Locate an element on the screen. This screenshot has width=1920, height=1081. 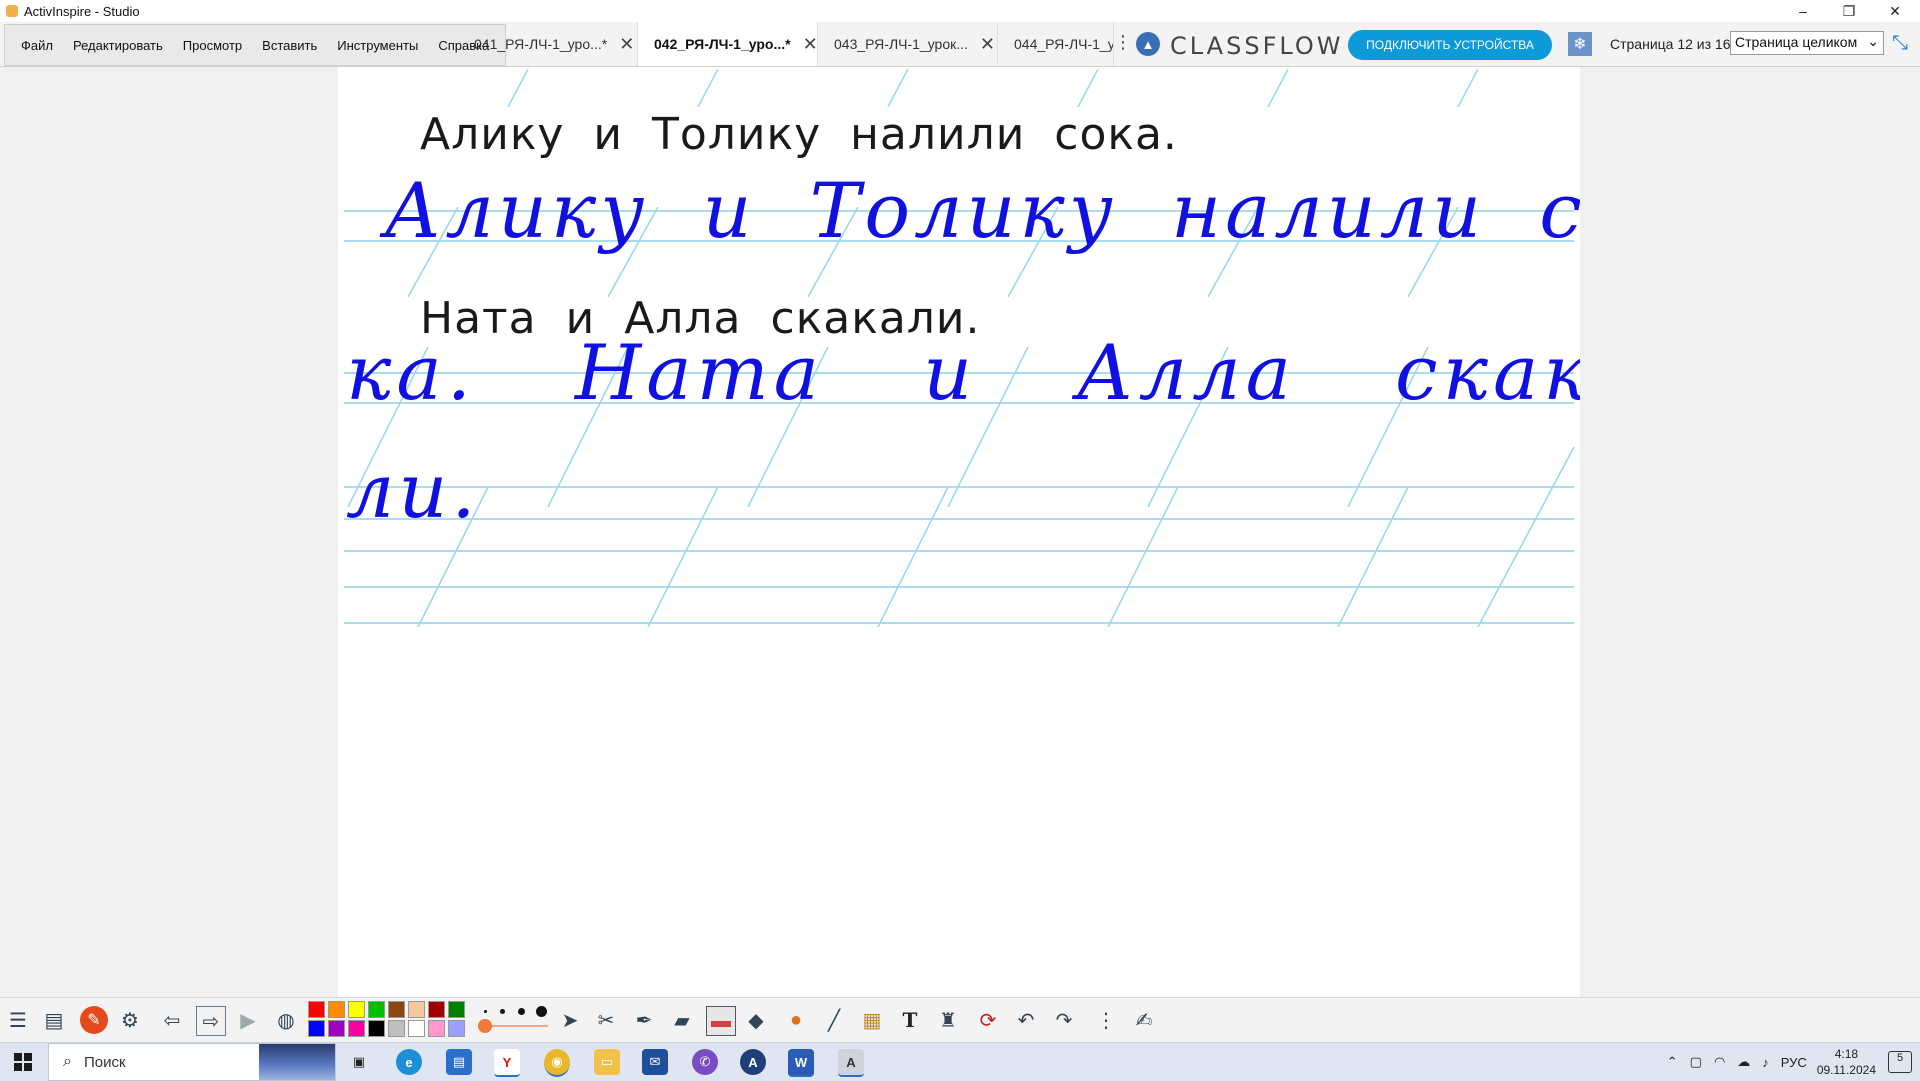
page-browser-icon: ❄ is located at coordinates (1580, 44).